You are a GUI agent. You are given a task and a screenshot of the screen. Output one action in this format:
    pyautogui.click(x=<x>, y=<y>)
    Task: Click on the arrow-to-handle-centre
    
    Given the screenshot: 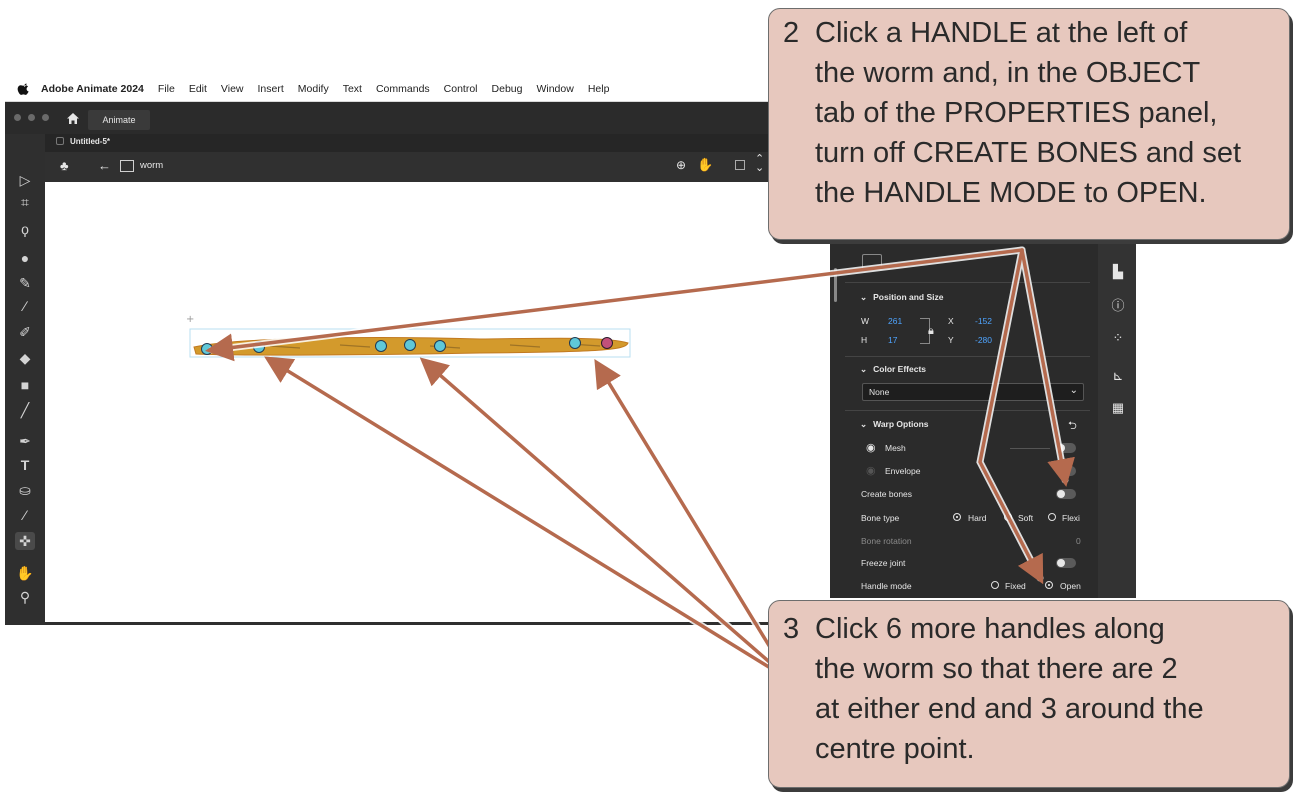 What is the action you would take?
    pyautogui.click(x=605, y=519)
    